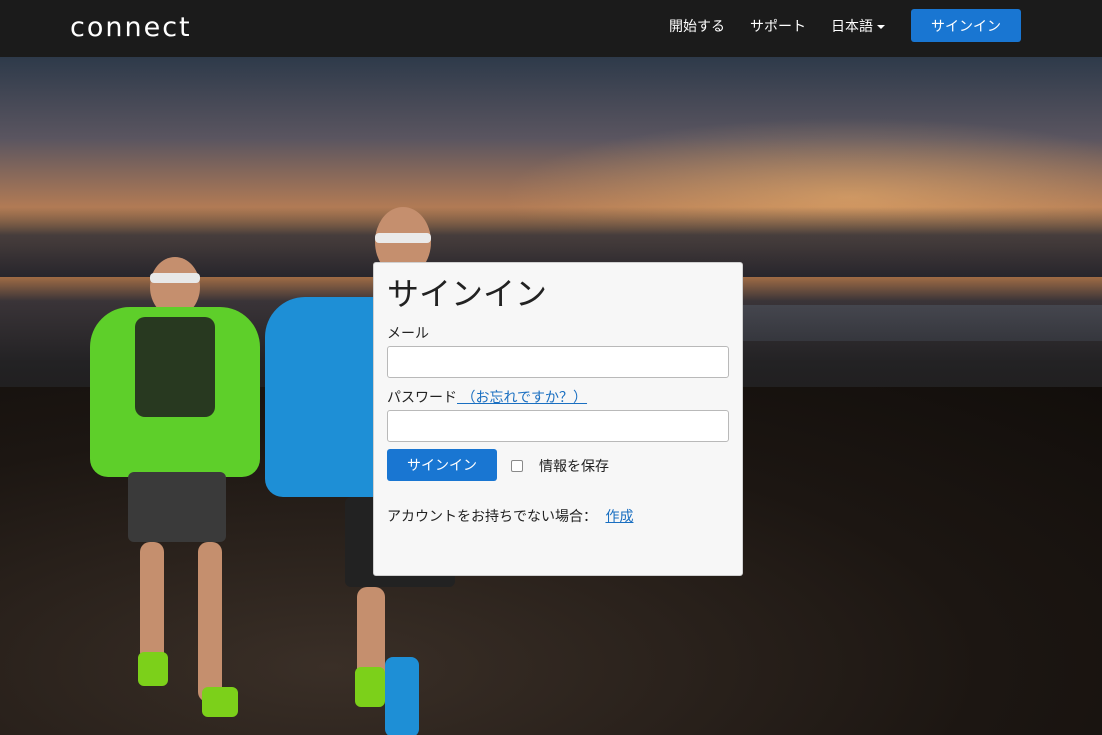  I want to click on password-label-row: パスワード （お忘れですか？）, so click(487, 397).